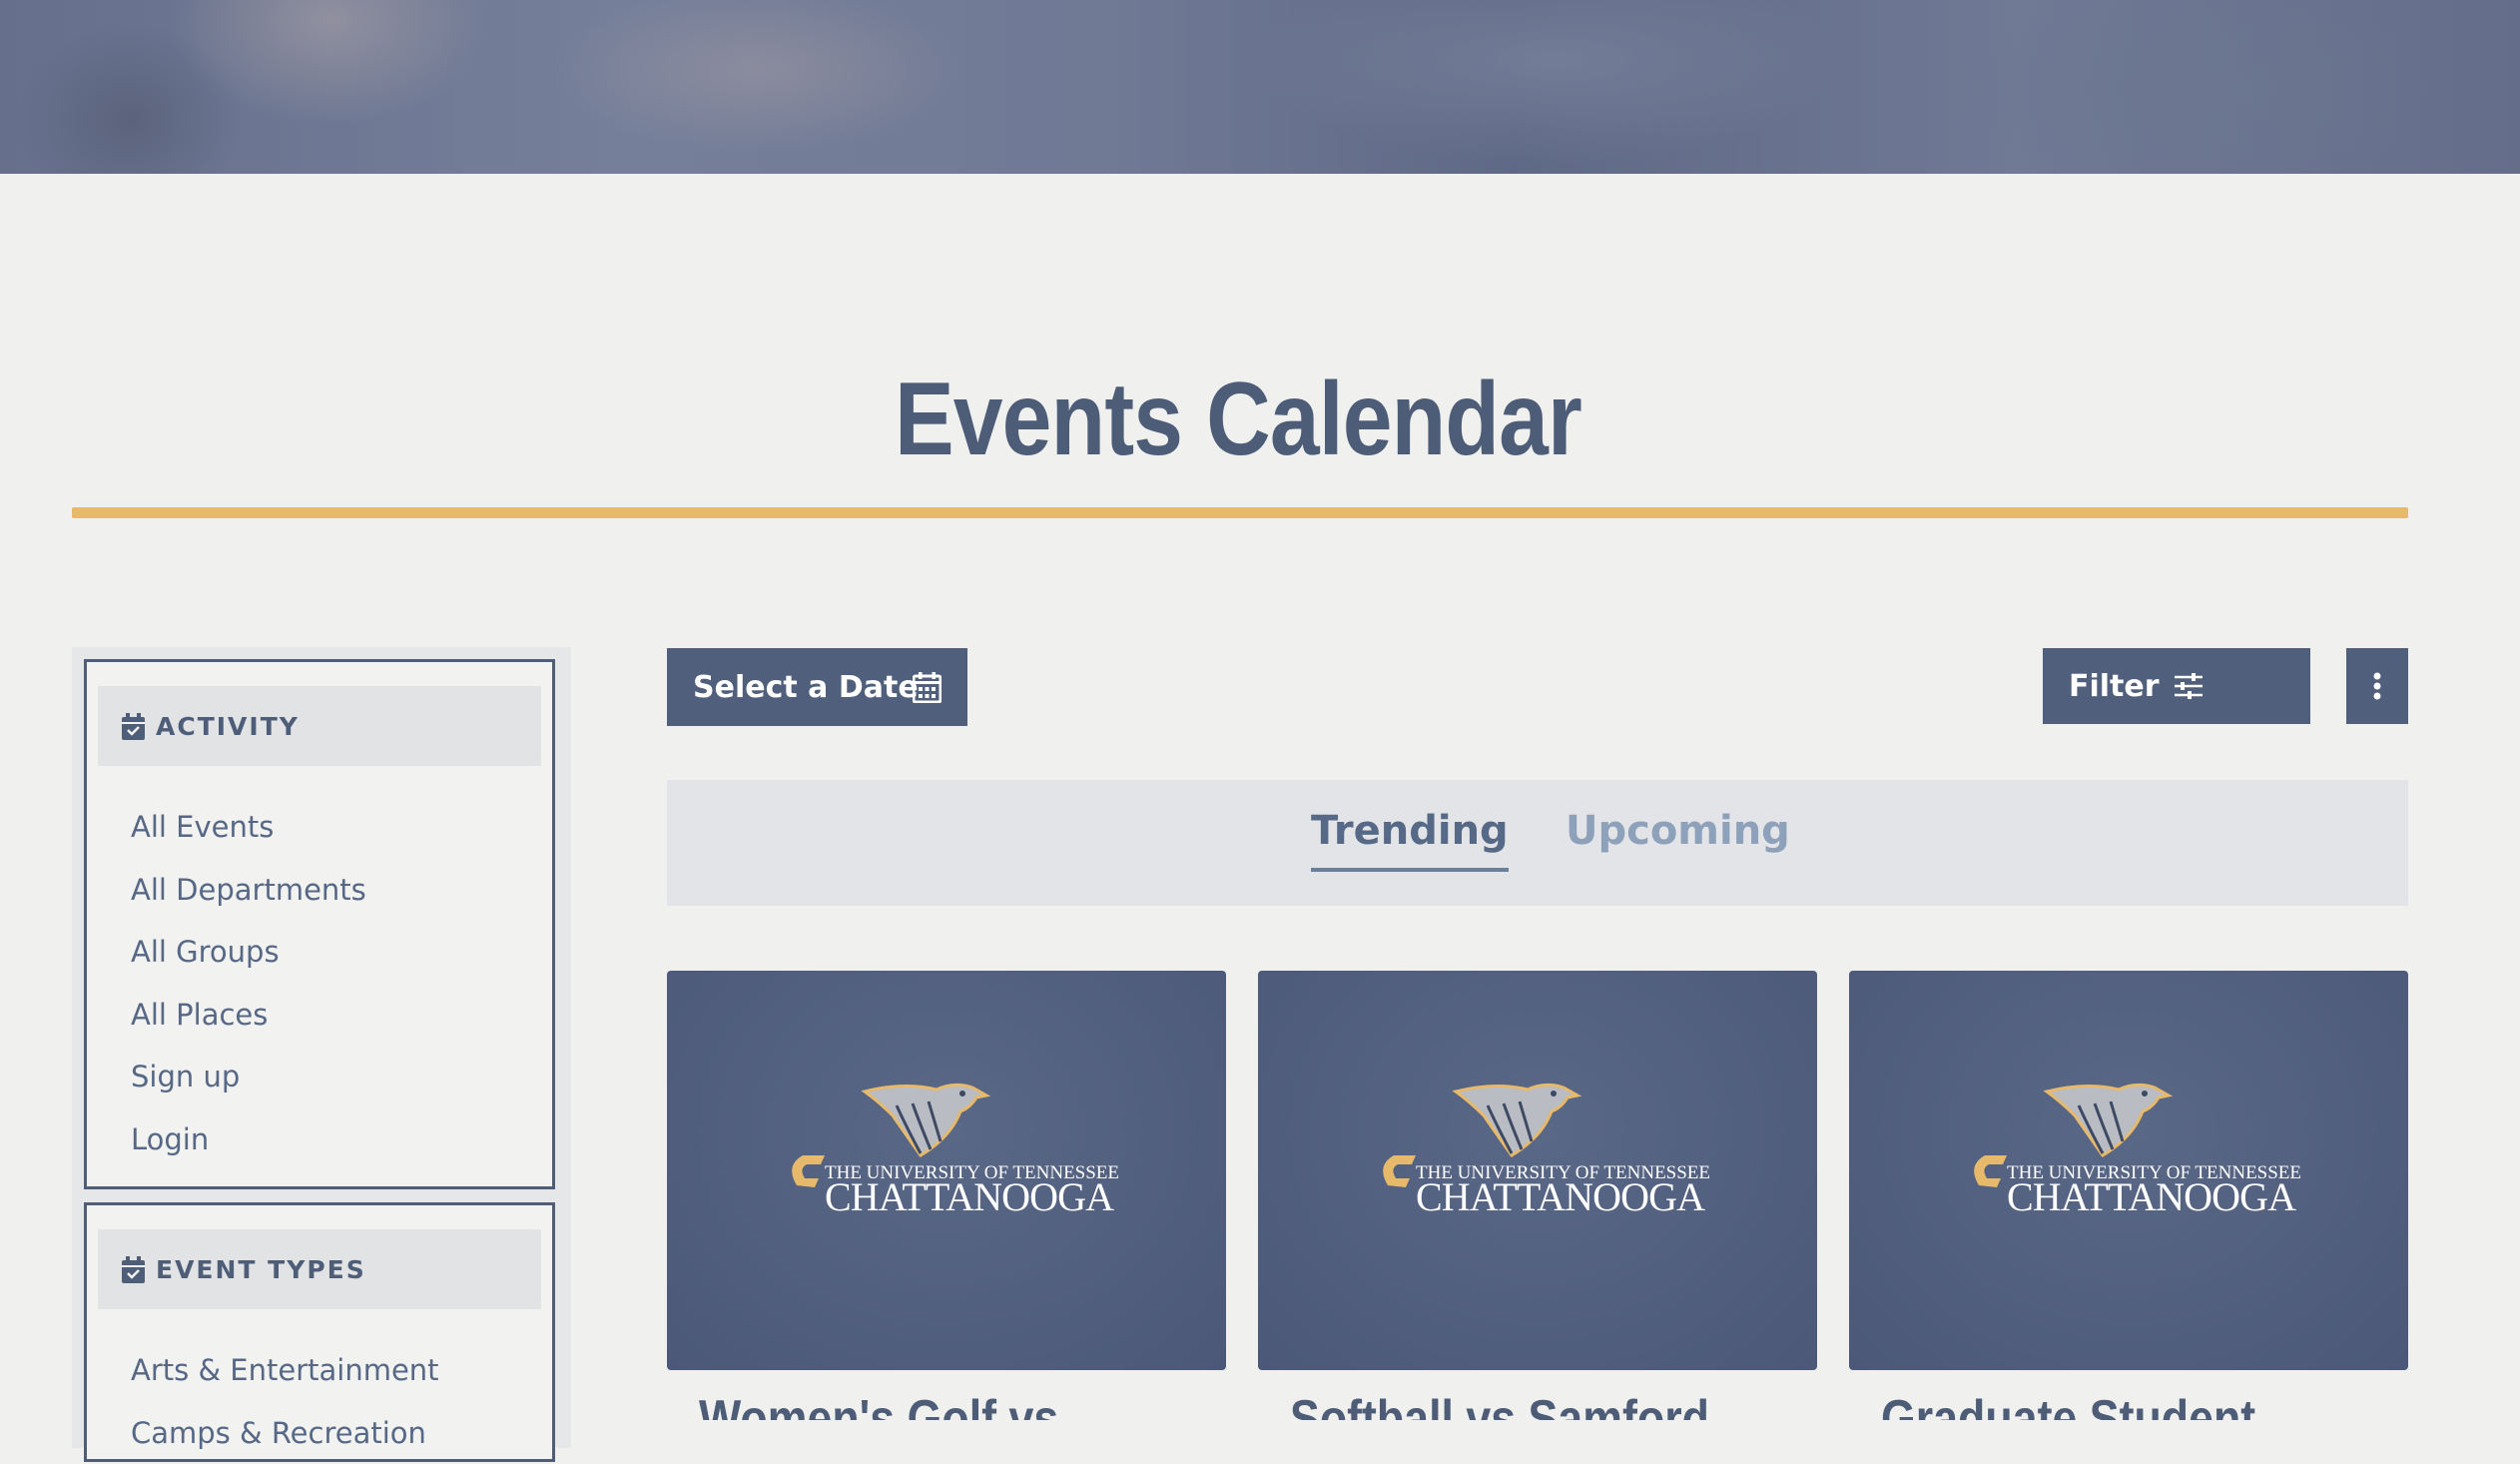 The image size is (2520, 1464). What do you see at coordinates (319, 952) in the screenshot?
I see `sidebar-item-all-groups: All Groups` at bounding box center [319, 952].